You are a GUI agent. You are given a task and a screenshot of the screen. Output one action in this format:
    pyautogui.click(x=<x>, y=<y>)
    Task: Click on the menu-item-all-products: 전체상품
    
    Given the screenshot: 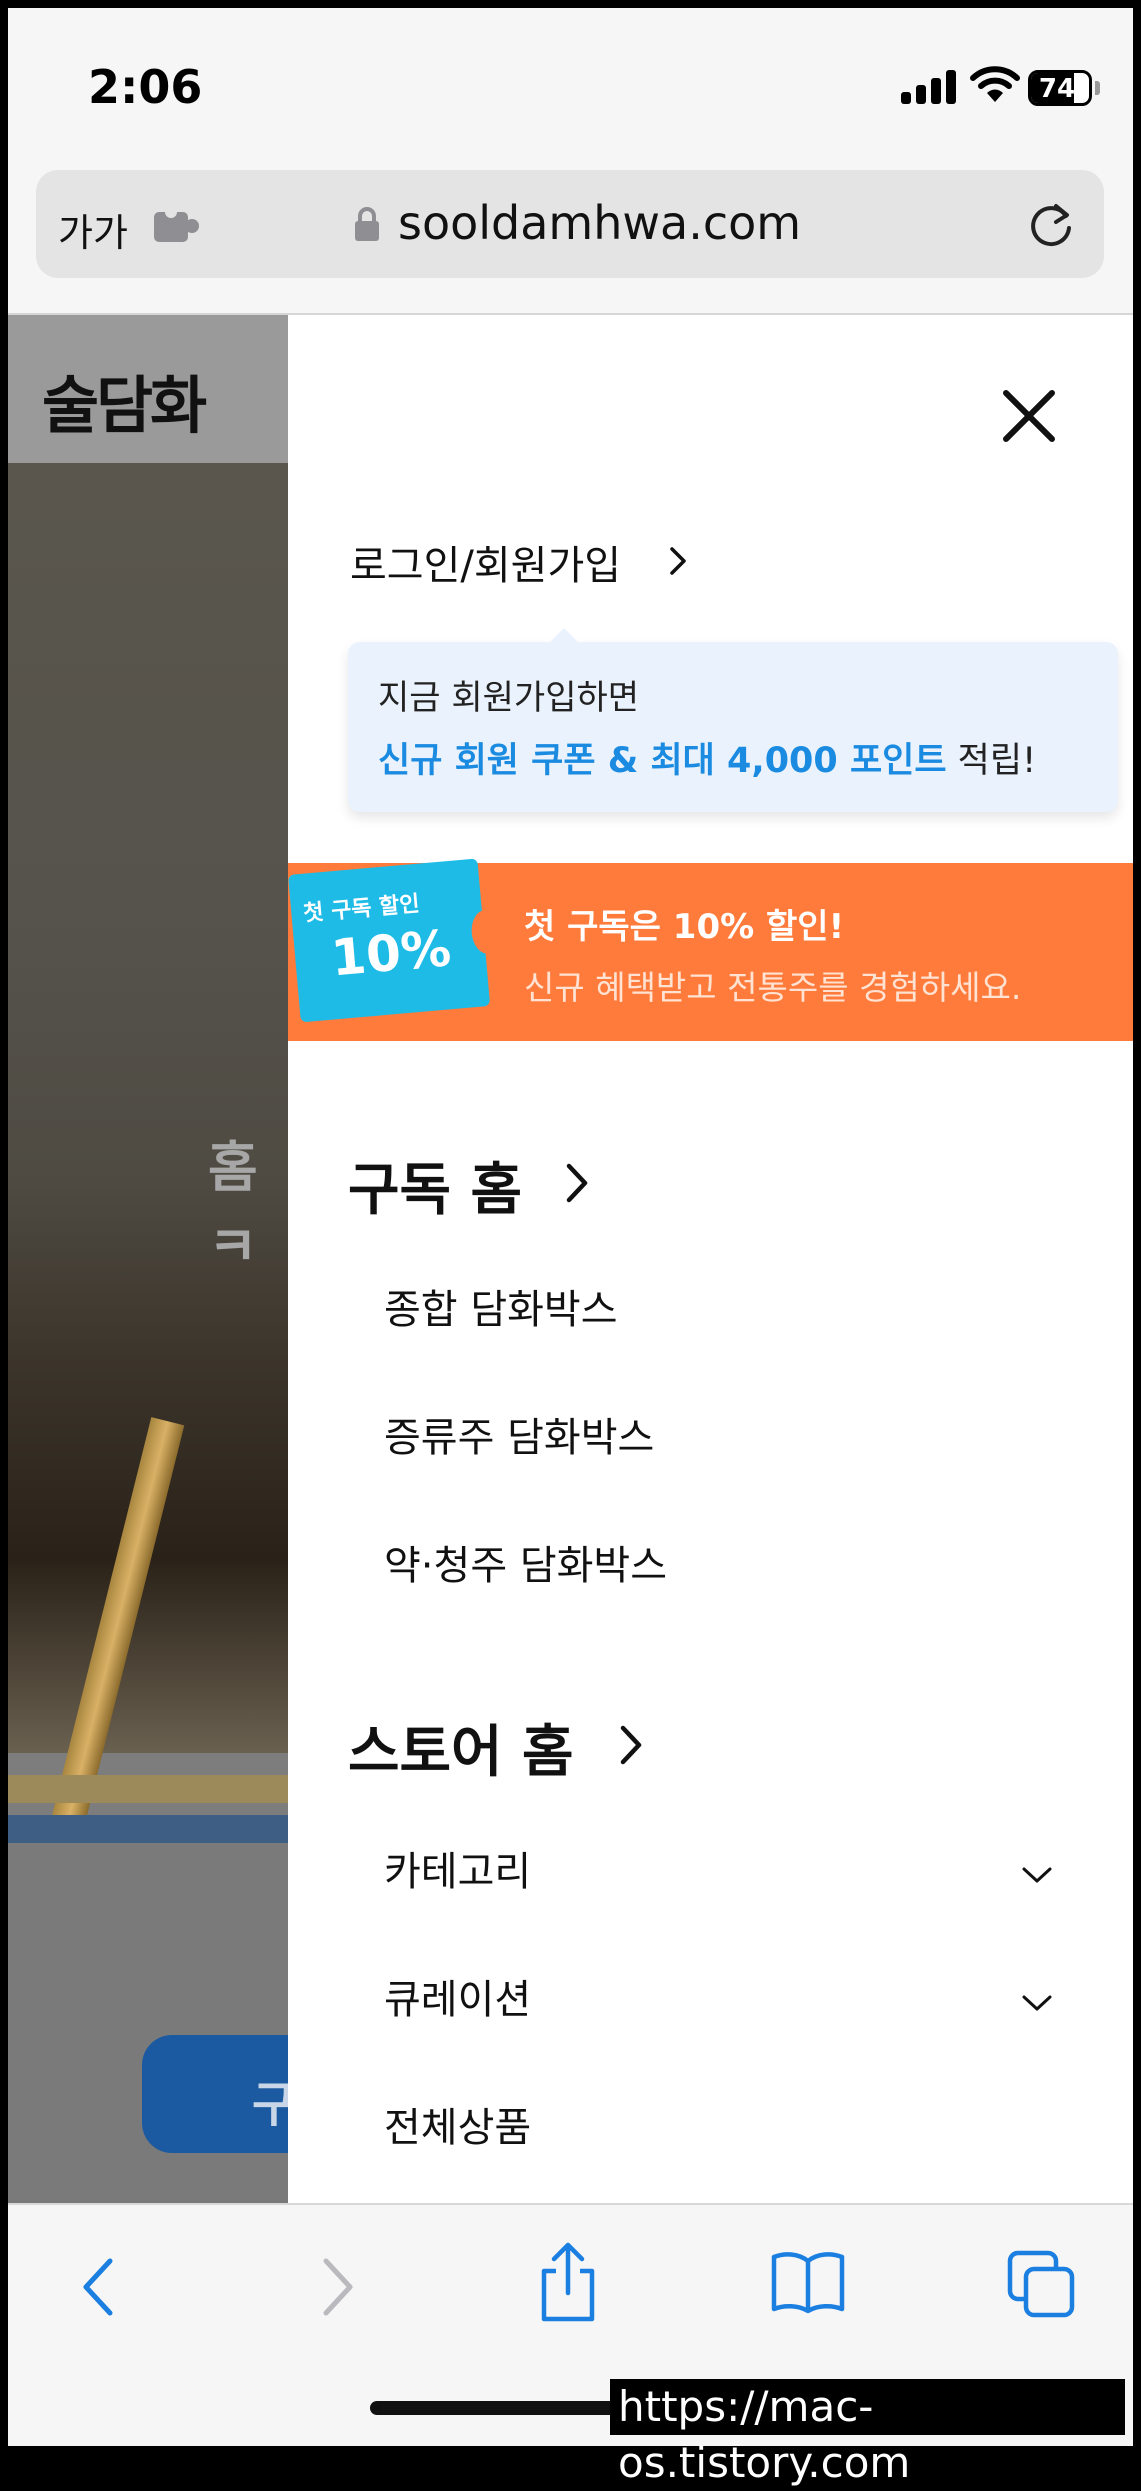 What is the action you would take?
    pyautogui.click(x=457, y=2124)
    